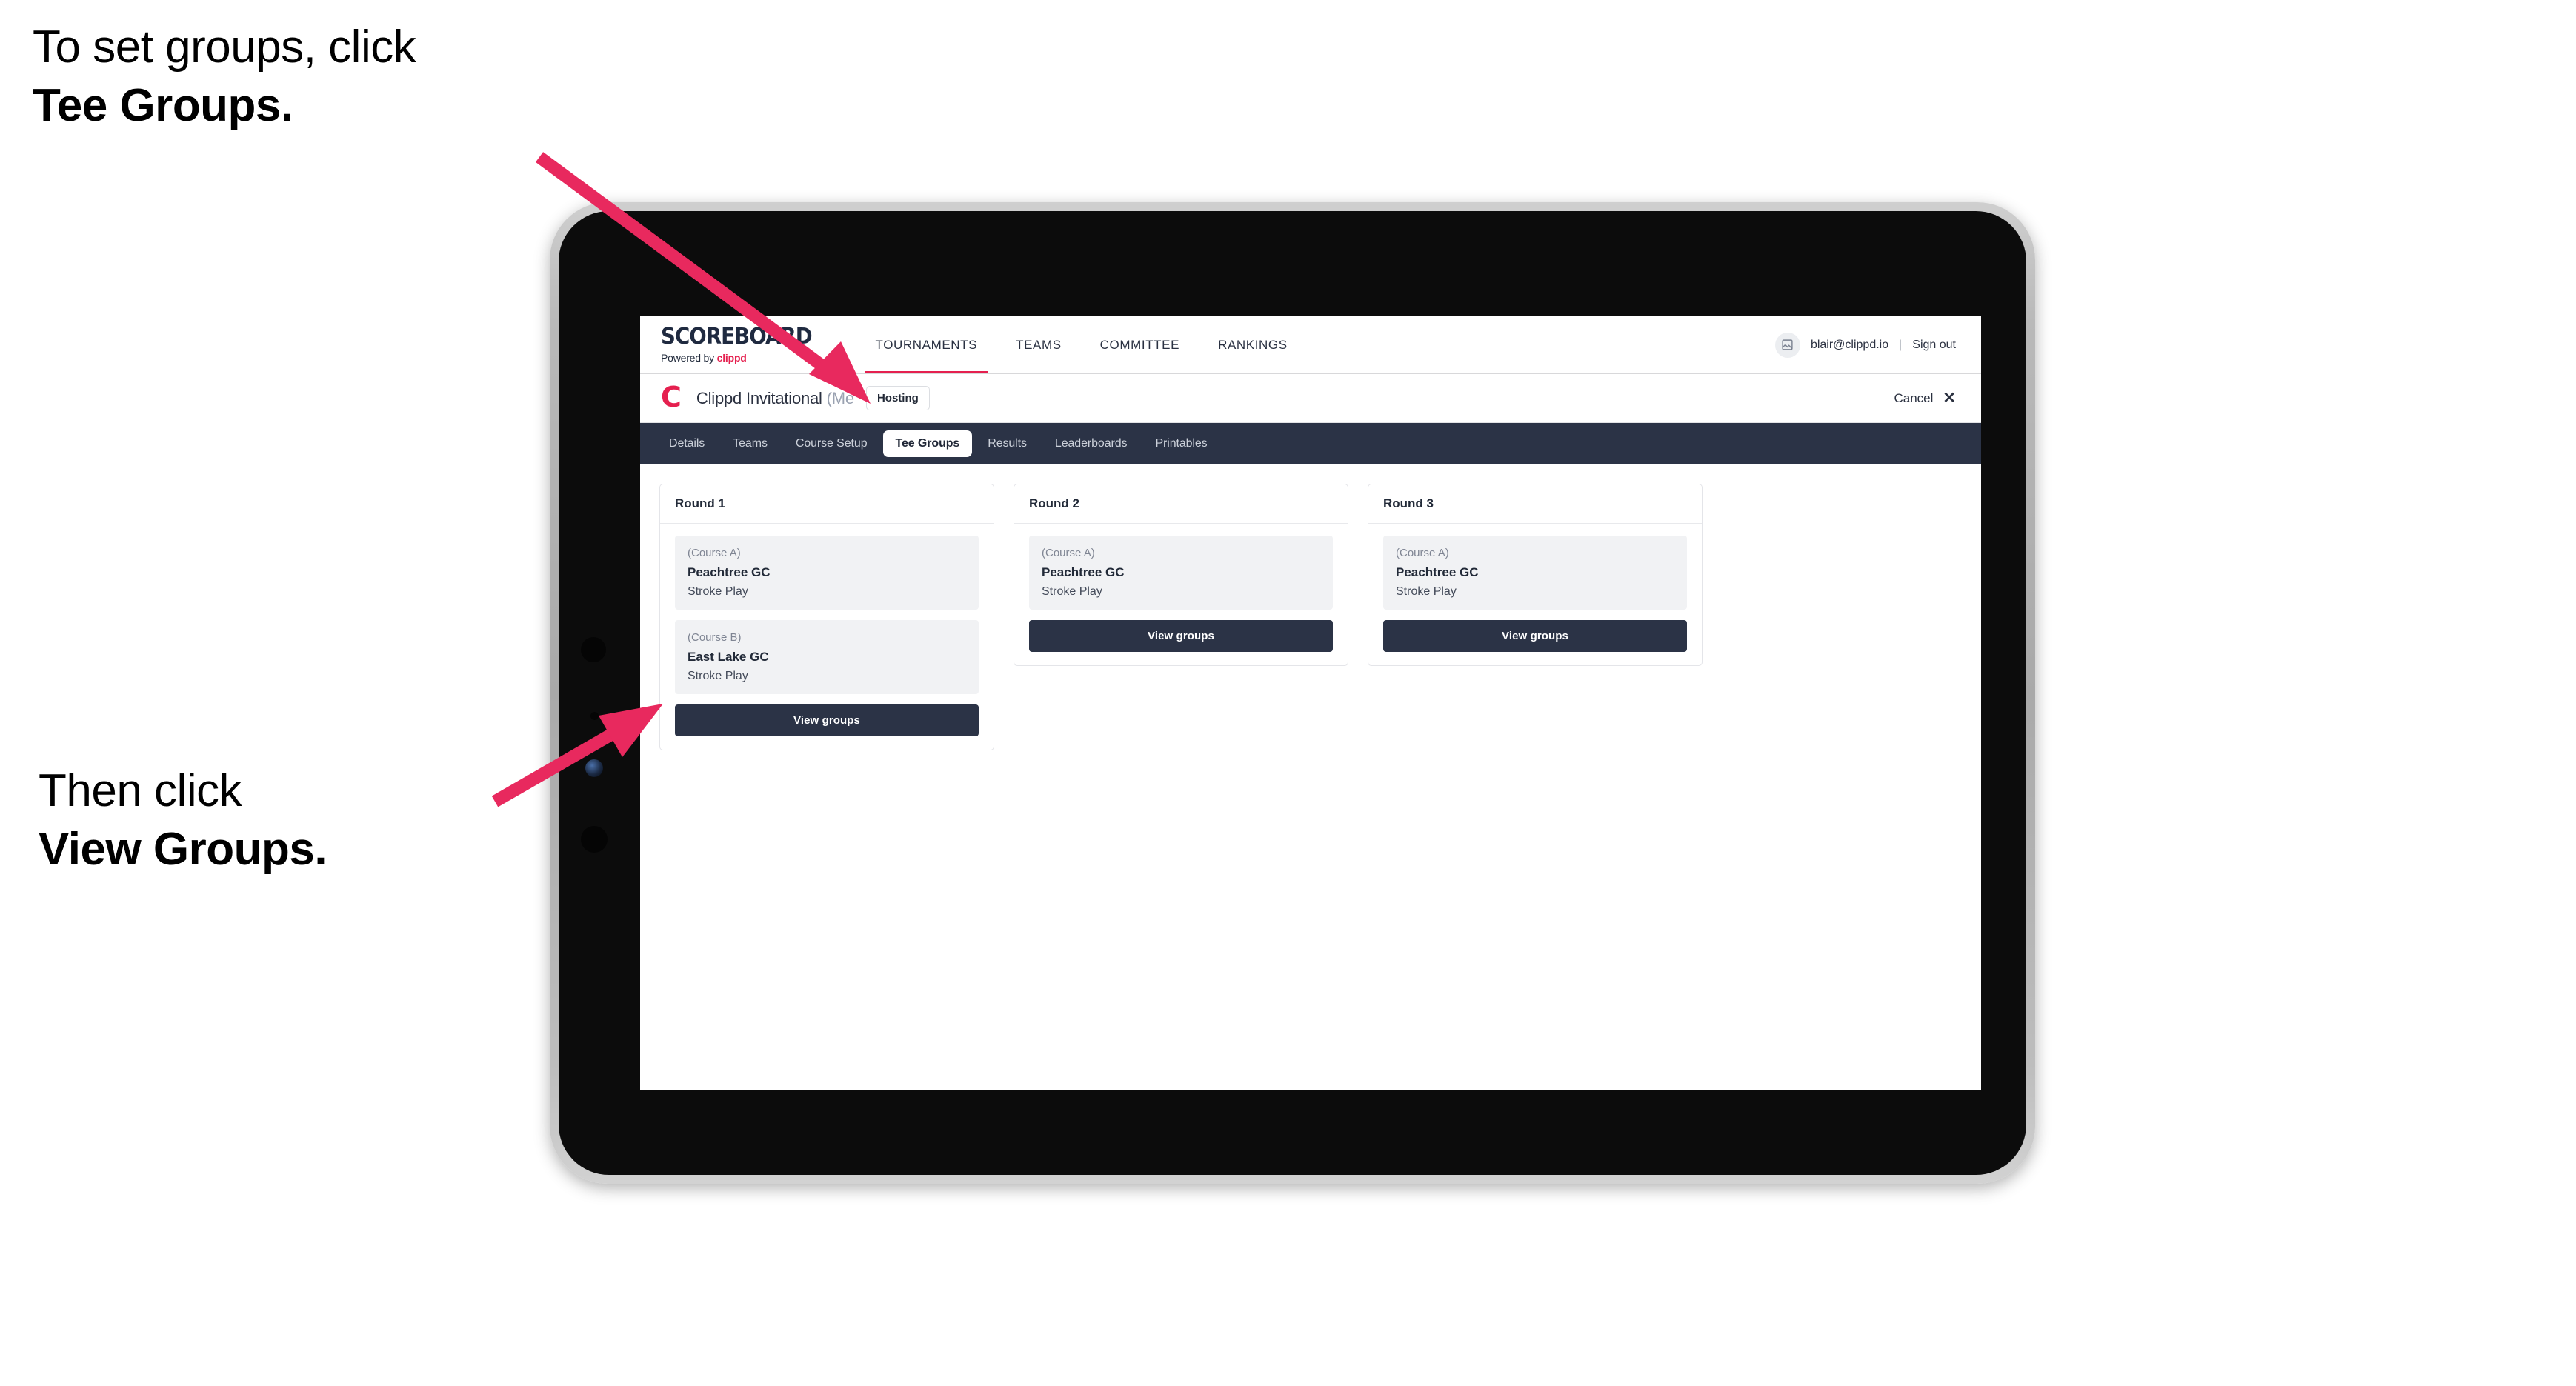 This screenshot has height=1386, width=2576. I want to click on tab-teams: Teams, so click(750, 443).